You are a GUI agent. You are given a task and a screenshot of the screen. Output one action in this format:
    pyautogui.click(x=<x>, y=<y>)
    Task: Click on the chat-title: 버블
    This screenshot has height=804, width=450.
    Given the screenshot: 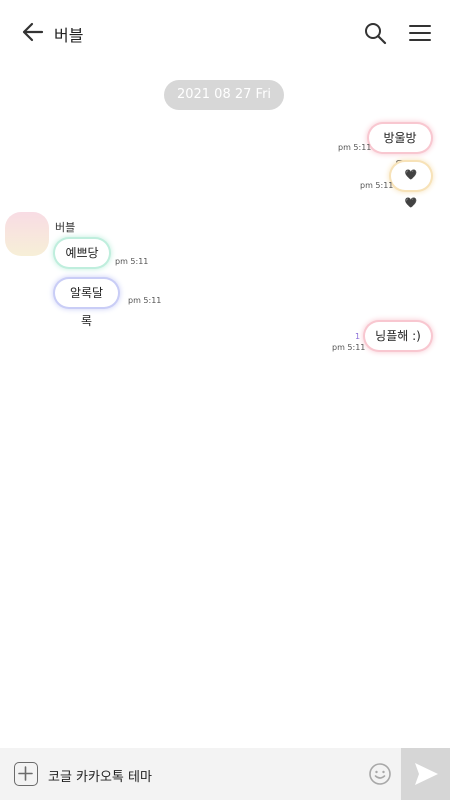 What is the action you would take?
    pyautogui.click(x=69, y=35)
    